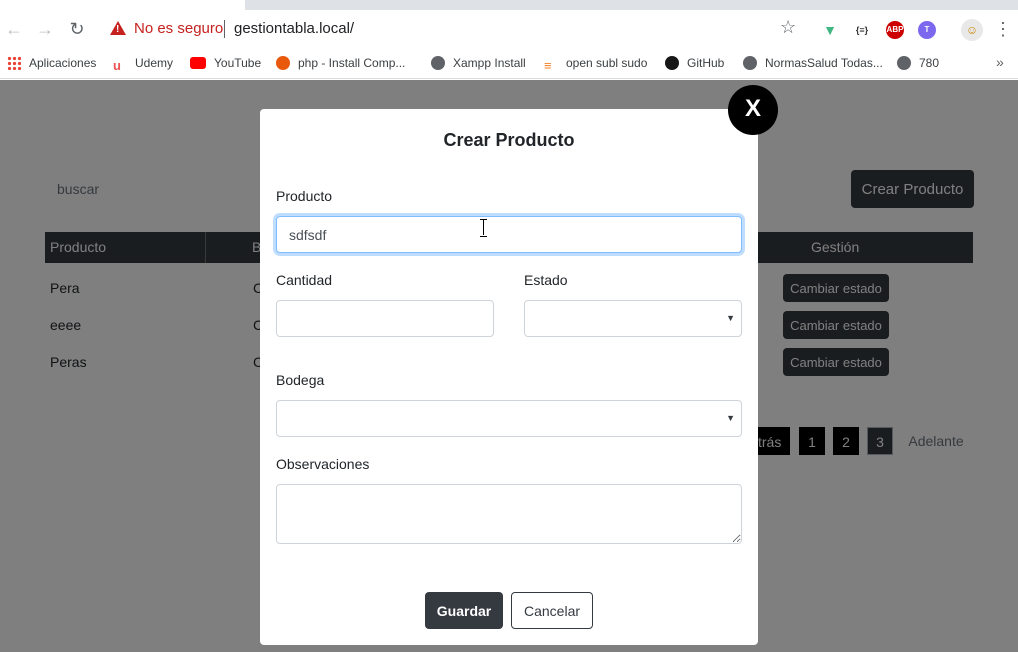  Describe the element at coordinates (77, 29) in the screenshot. I see `reload-icon: ↻` at that location.